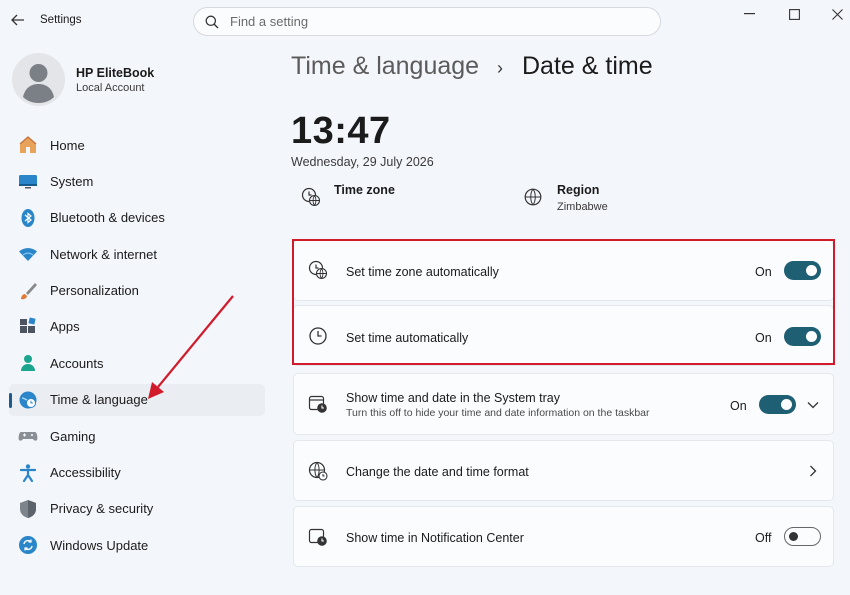  Describe the element at coordinates (362, 162) in the screenshot. I see `current-date: Wednesday, 29 July 2026` at that location.